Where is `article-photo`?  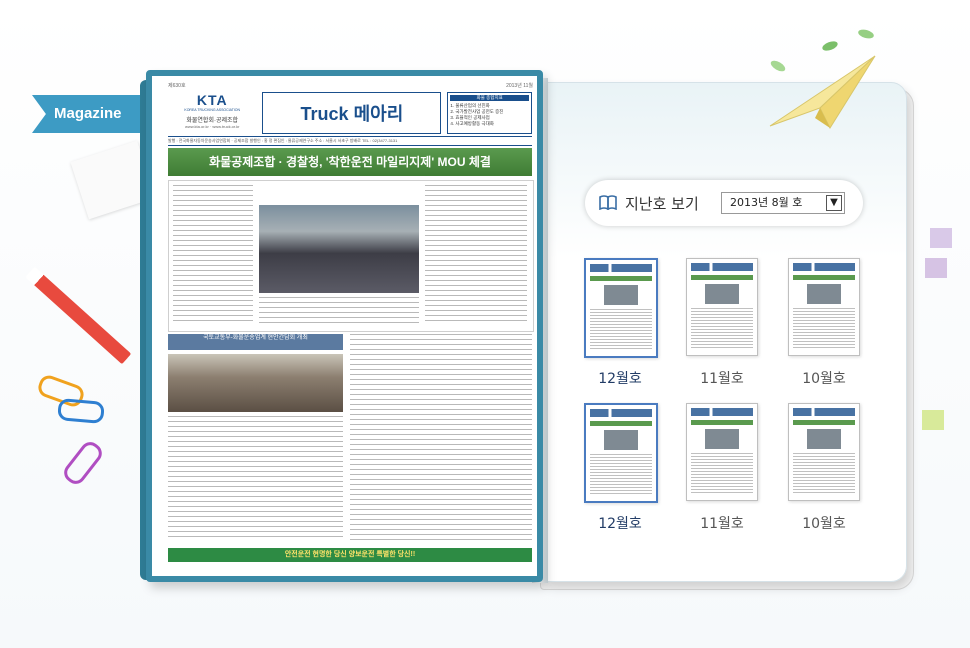 article-photo is located at coordinates (339, 249).